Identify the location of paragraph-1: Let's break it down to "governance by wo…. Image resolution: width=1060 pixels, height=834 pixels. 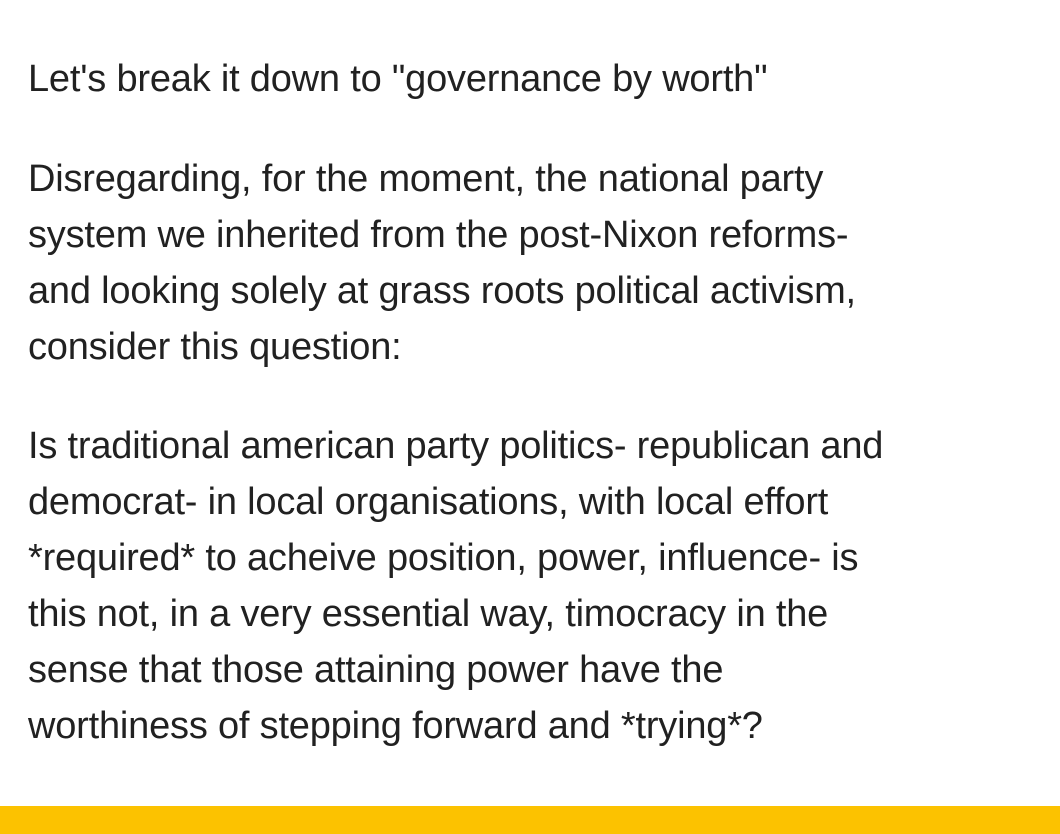
(398, 79).